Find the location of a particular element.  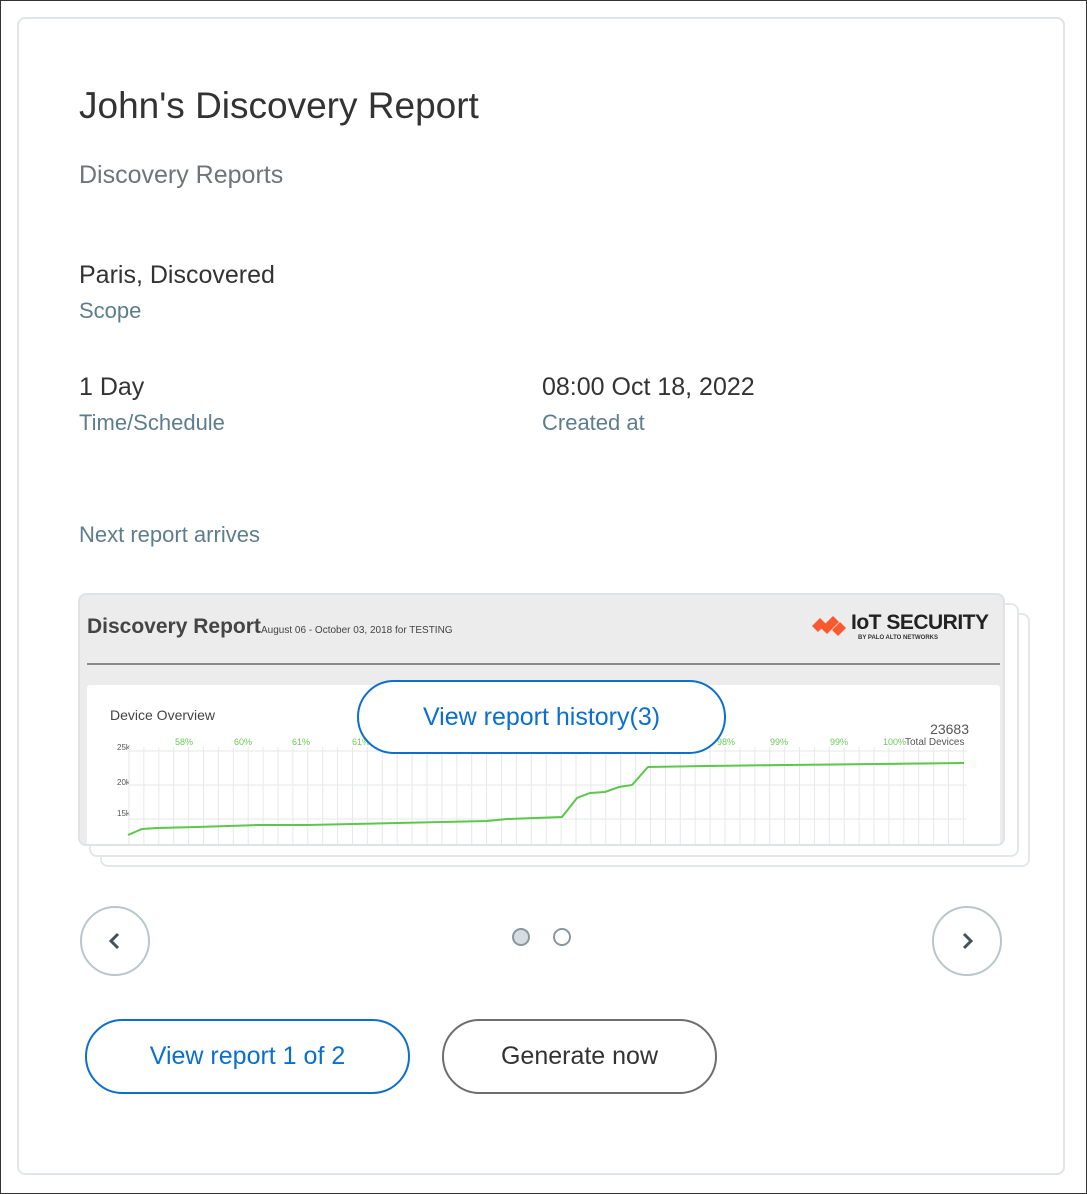

view-report-history-button: View report history(3) is located at coordinates (541, 717).